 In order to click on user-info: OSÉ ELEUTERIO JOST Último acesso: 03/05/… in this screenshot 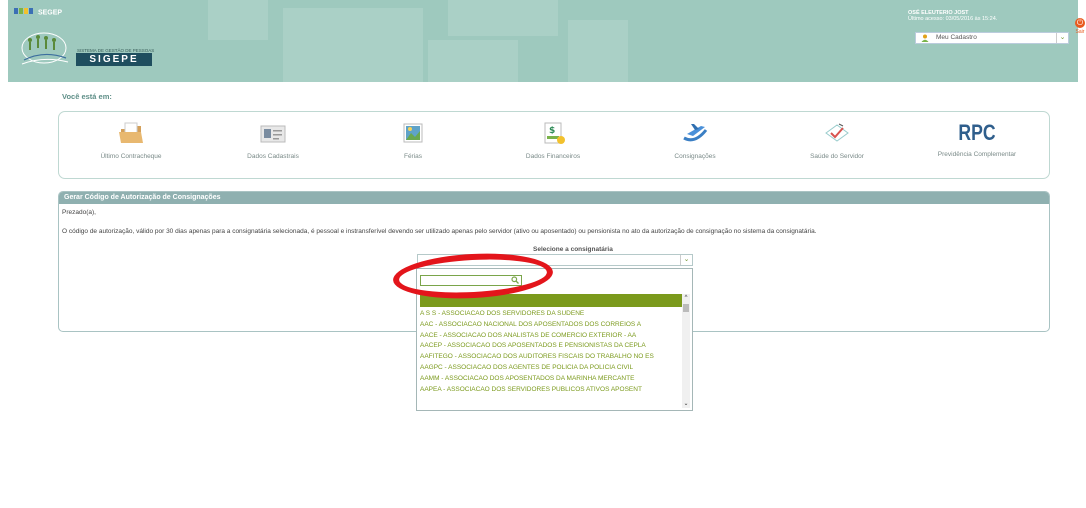, I will do `click(952, 16)`.